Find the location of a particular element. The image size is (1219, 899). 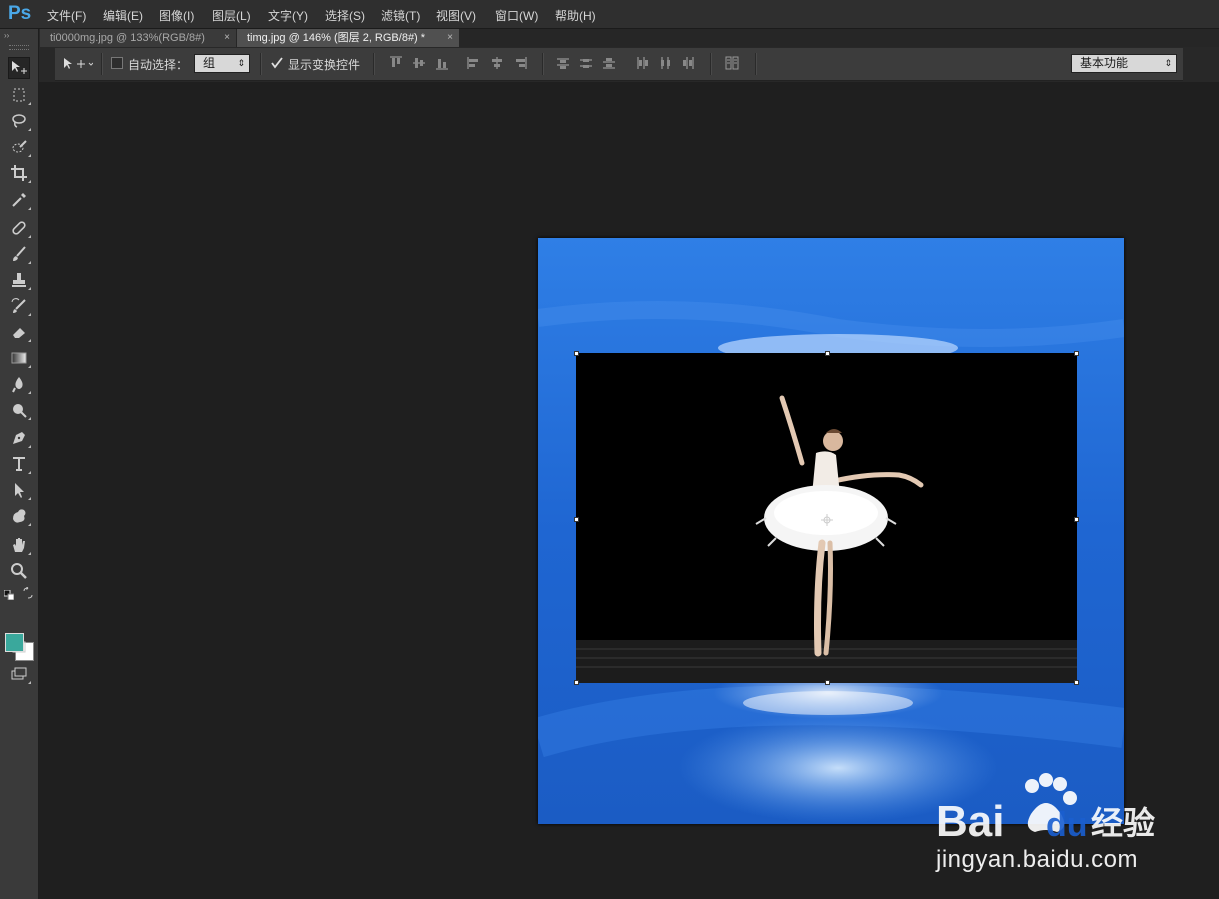

dodge-tool is located at coordinates (19, 410).